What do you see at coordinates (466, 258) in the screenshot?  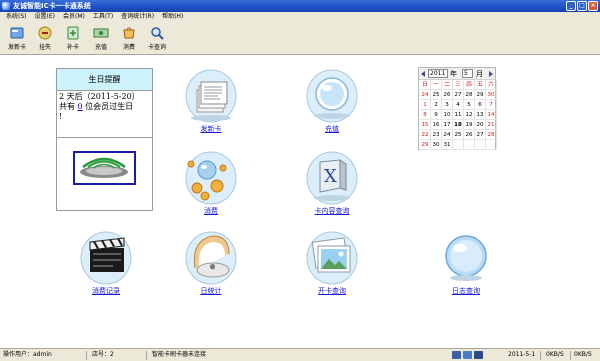 I see `blue-sphere-icon` at bounding box center [466, 258].